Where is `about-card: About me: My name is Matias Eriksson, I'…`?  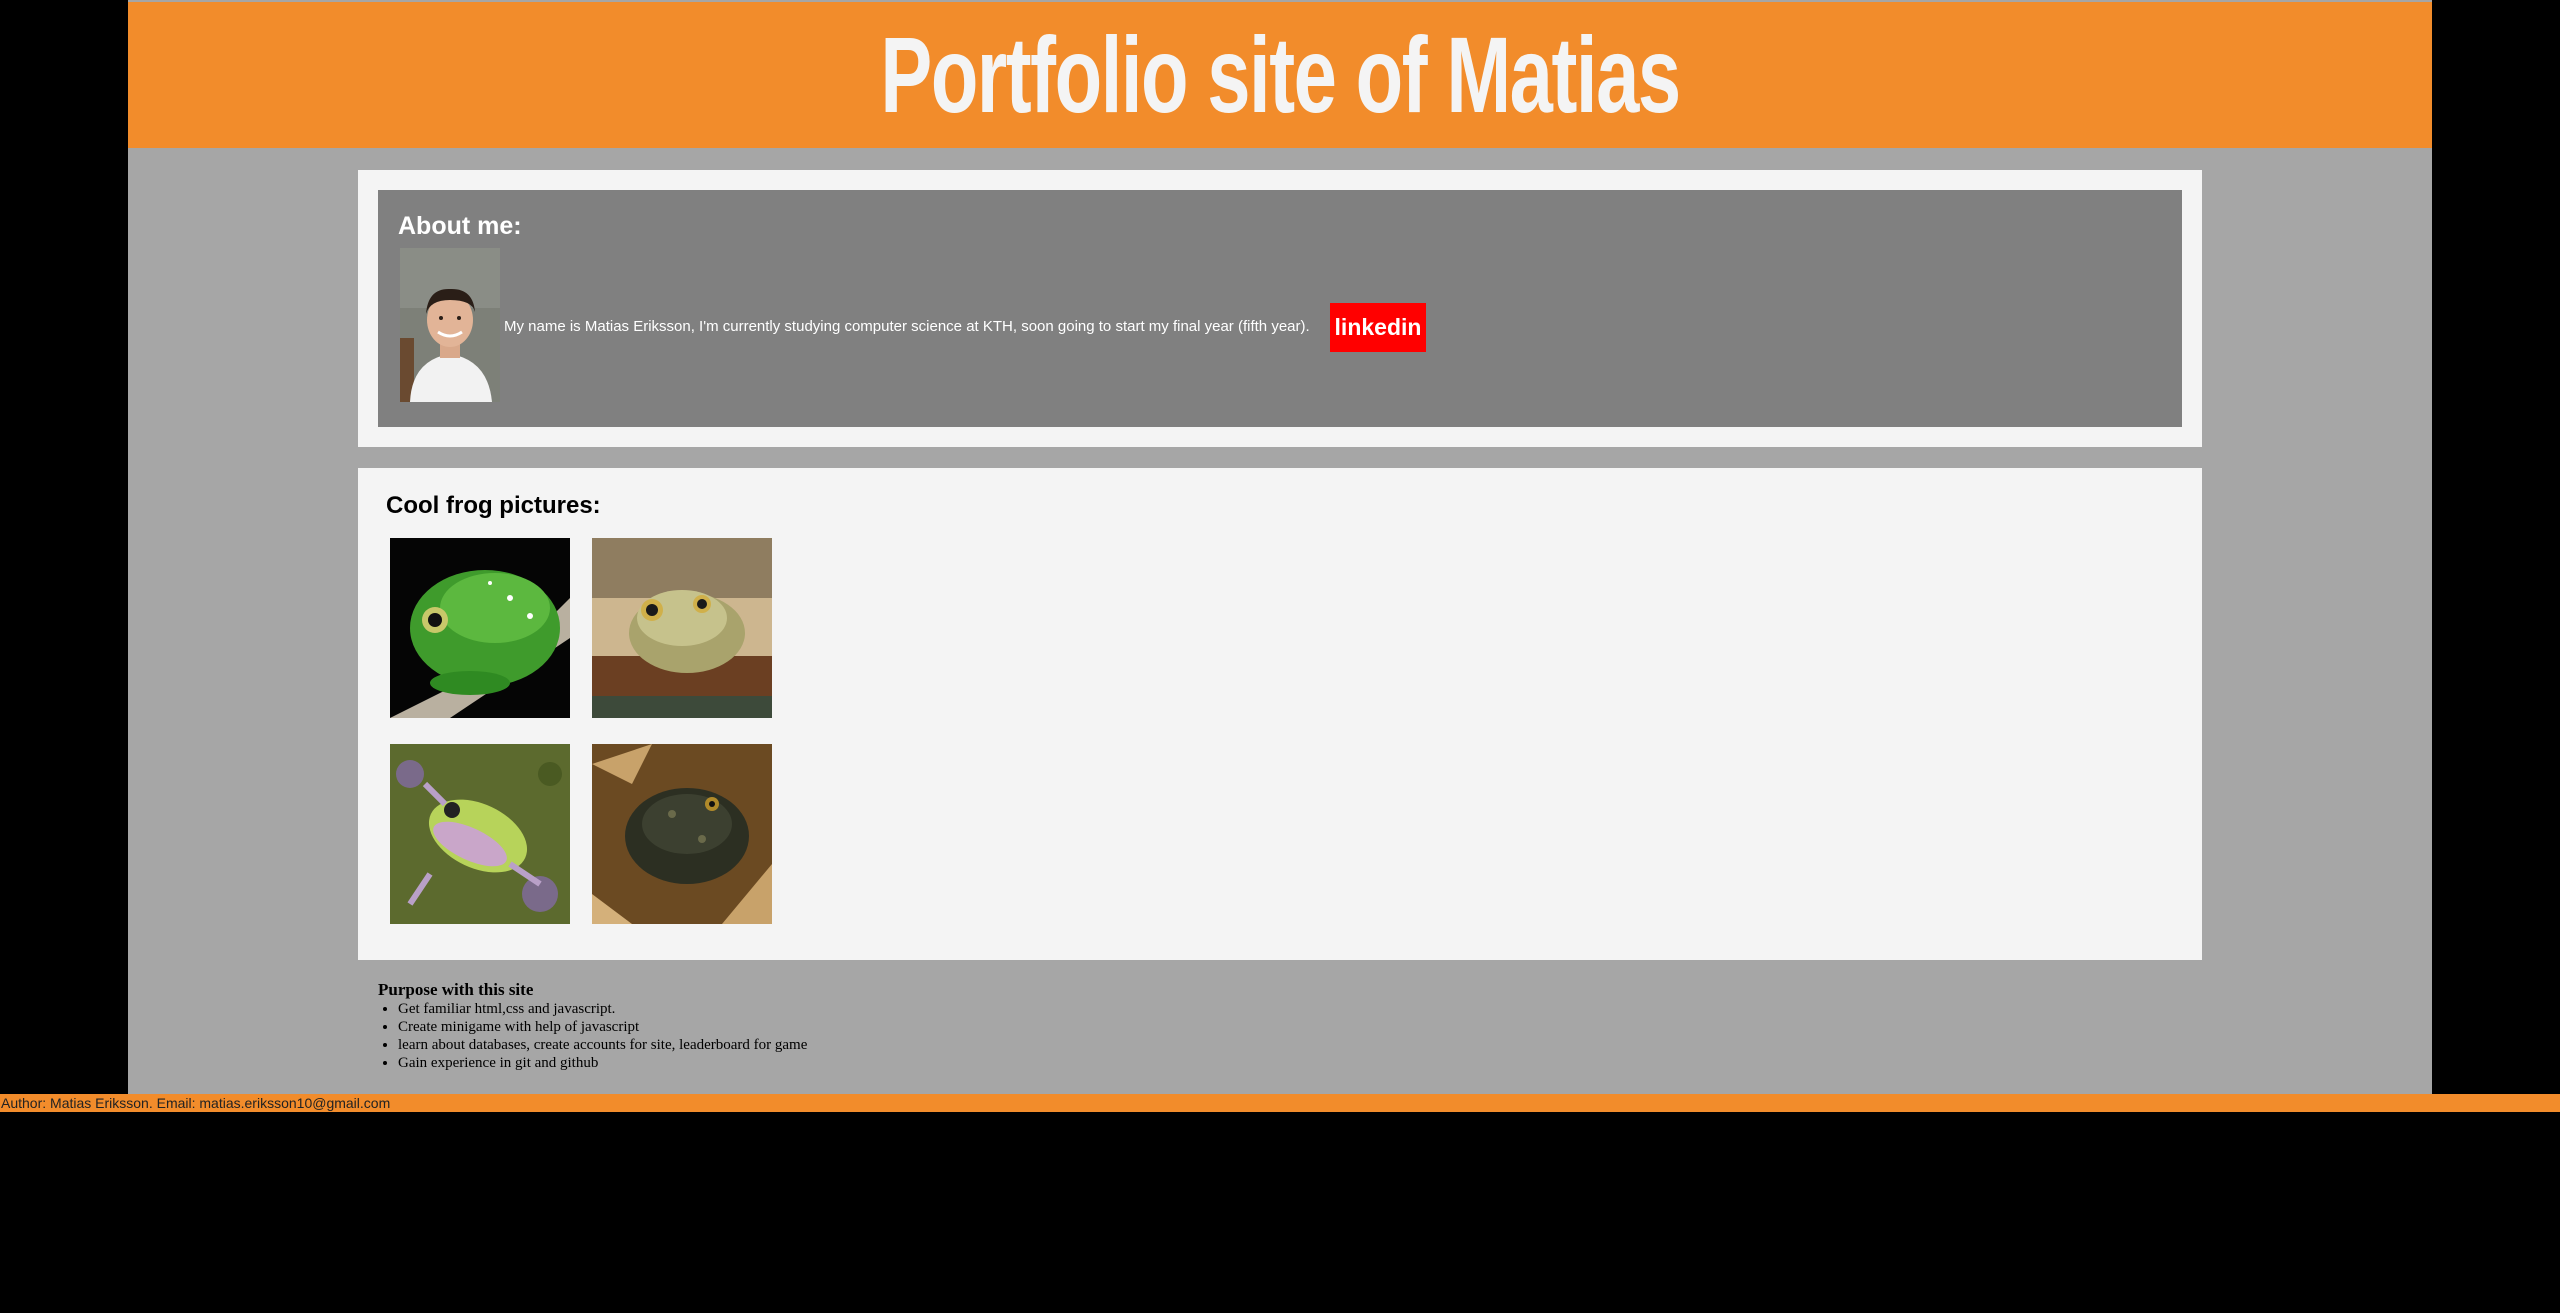 about-card: About me: My name is Matias Eriksson, I'… is located at coordinates (1280, 308).